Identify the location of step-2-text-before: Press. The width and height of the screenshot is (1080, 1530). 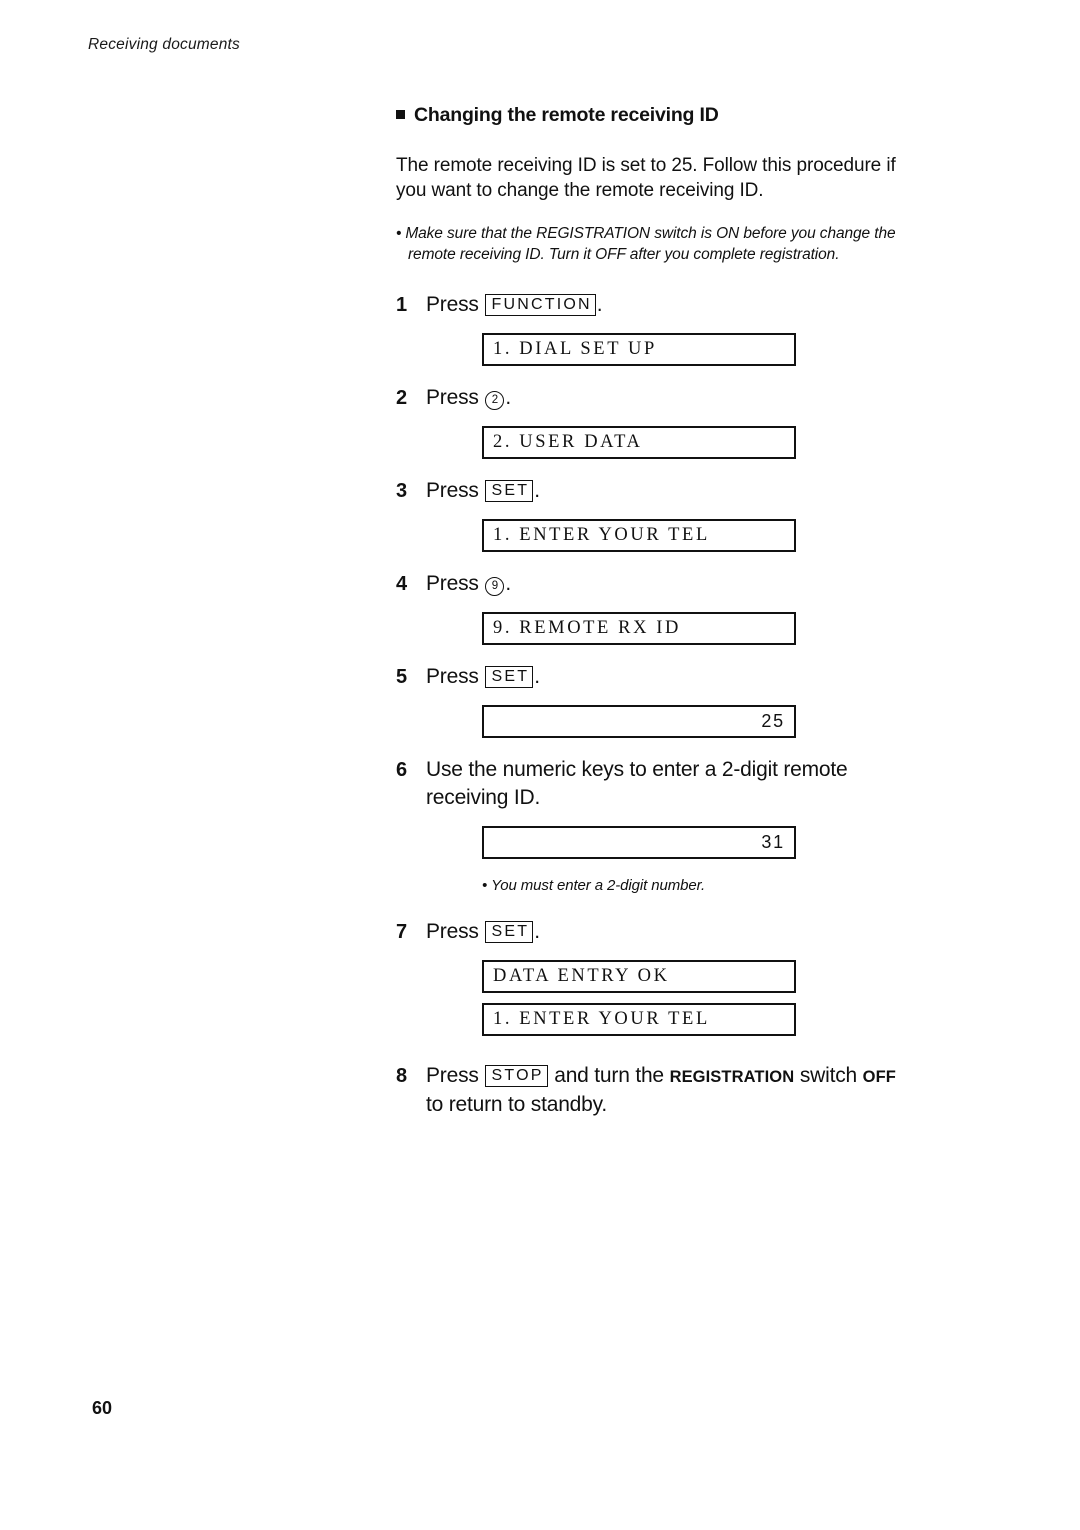
(452, 397).